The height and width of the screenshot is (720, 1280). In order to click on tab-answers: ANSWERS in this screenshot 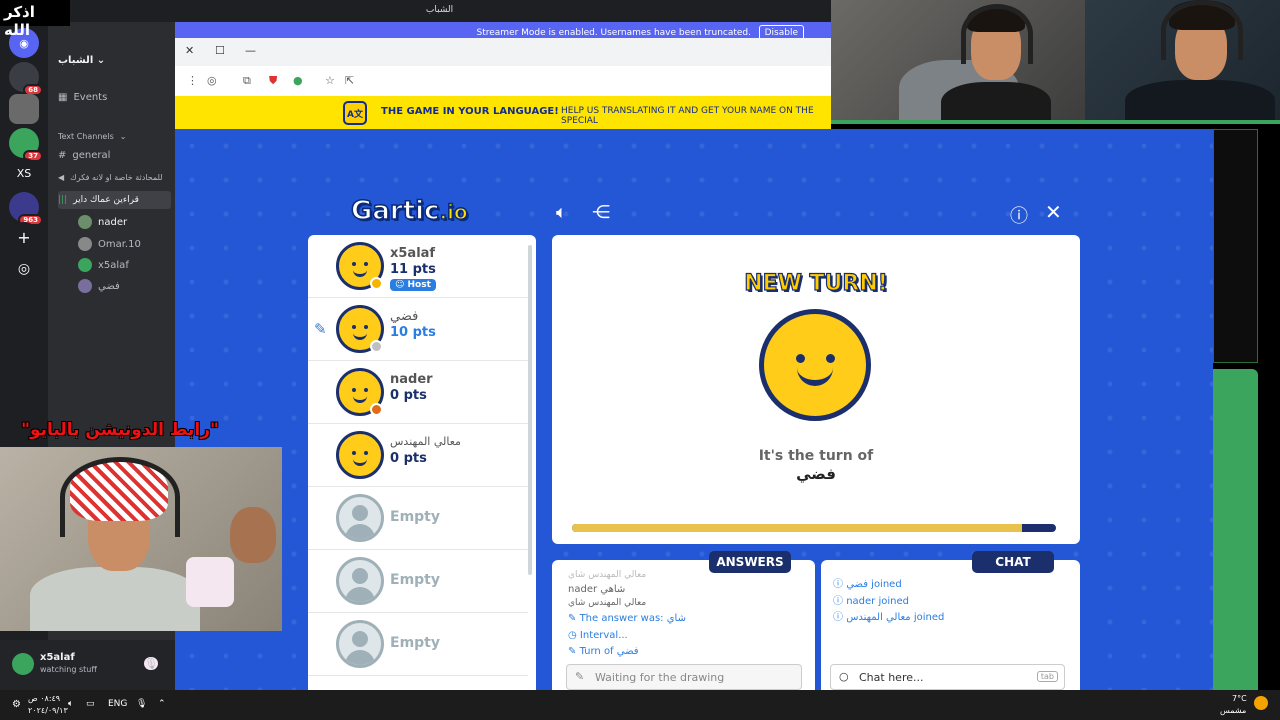, I will do `click(750, 562)`.